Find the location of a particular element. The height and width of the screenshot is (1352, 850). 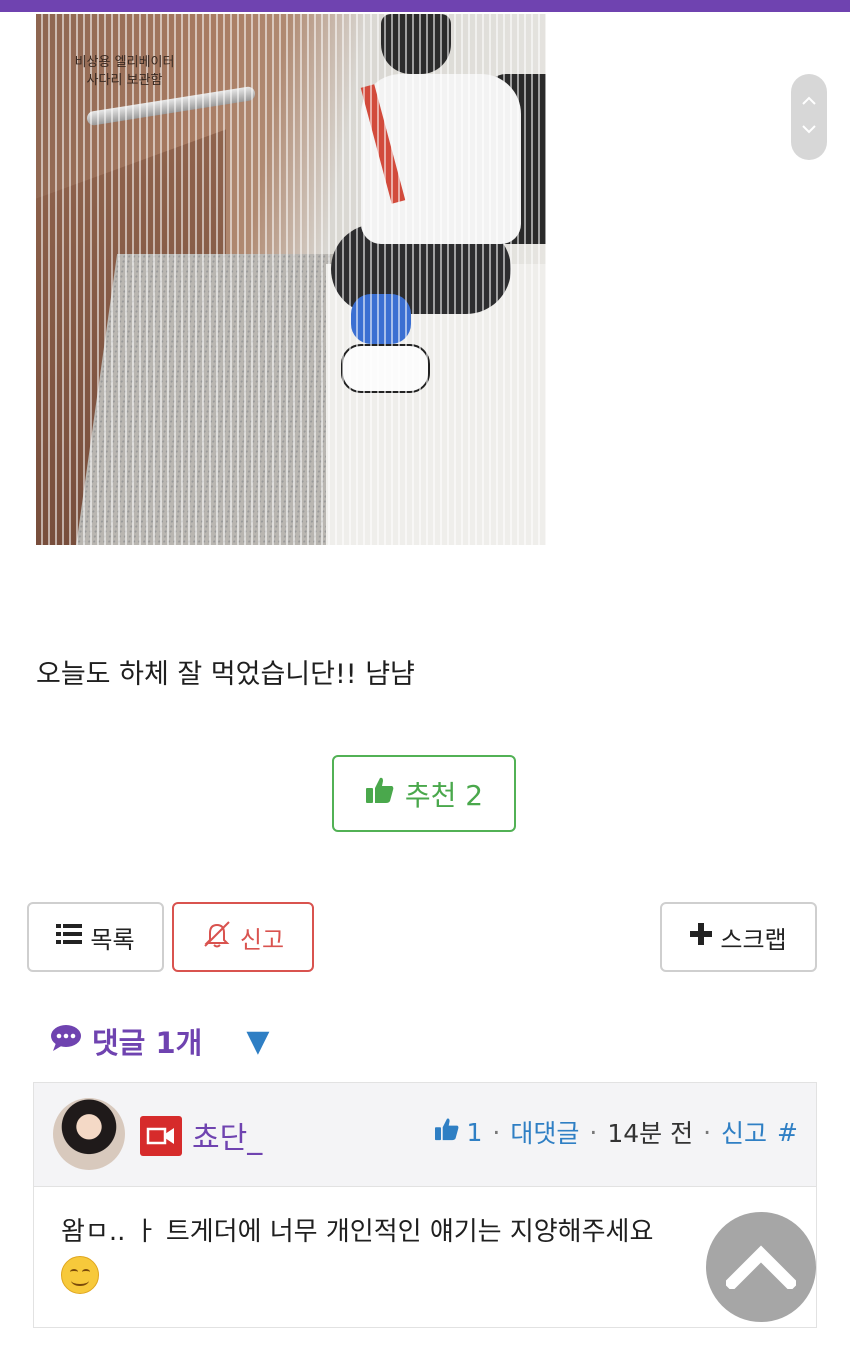

comments-header: 댓글 1개 ▼ is located at coordinates (159, 1041).